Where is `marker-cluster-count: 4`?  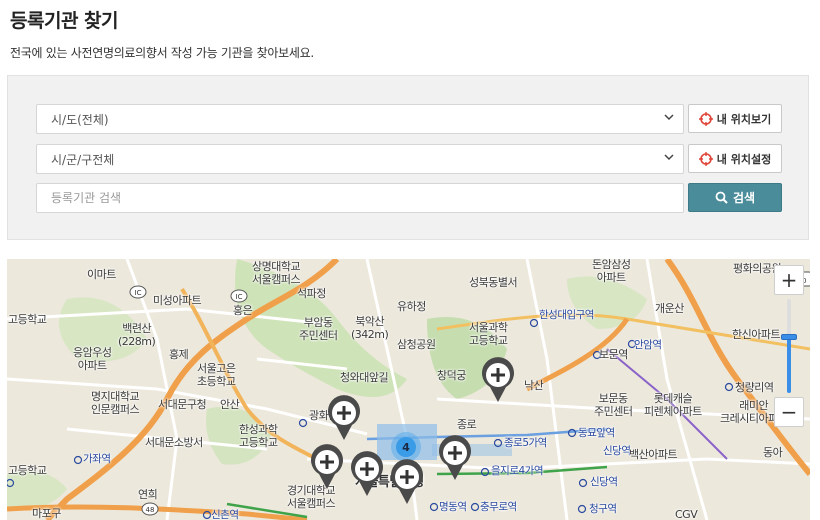
marker-cluster-count: 4 is located at coordinates (406, 447).